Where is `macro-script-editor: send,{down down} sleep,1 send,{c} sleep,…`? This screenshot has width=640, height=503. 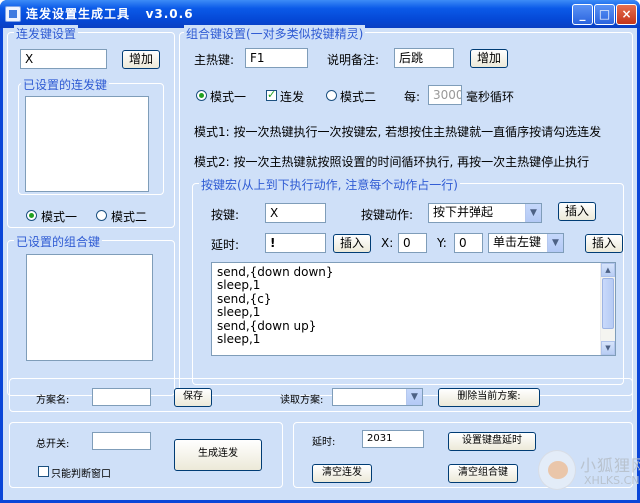 macro-script-editor: send,{down down} sleep,1 send,{c} sleep,… is located at coordinates (413, 309).